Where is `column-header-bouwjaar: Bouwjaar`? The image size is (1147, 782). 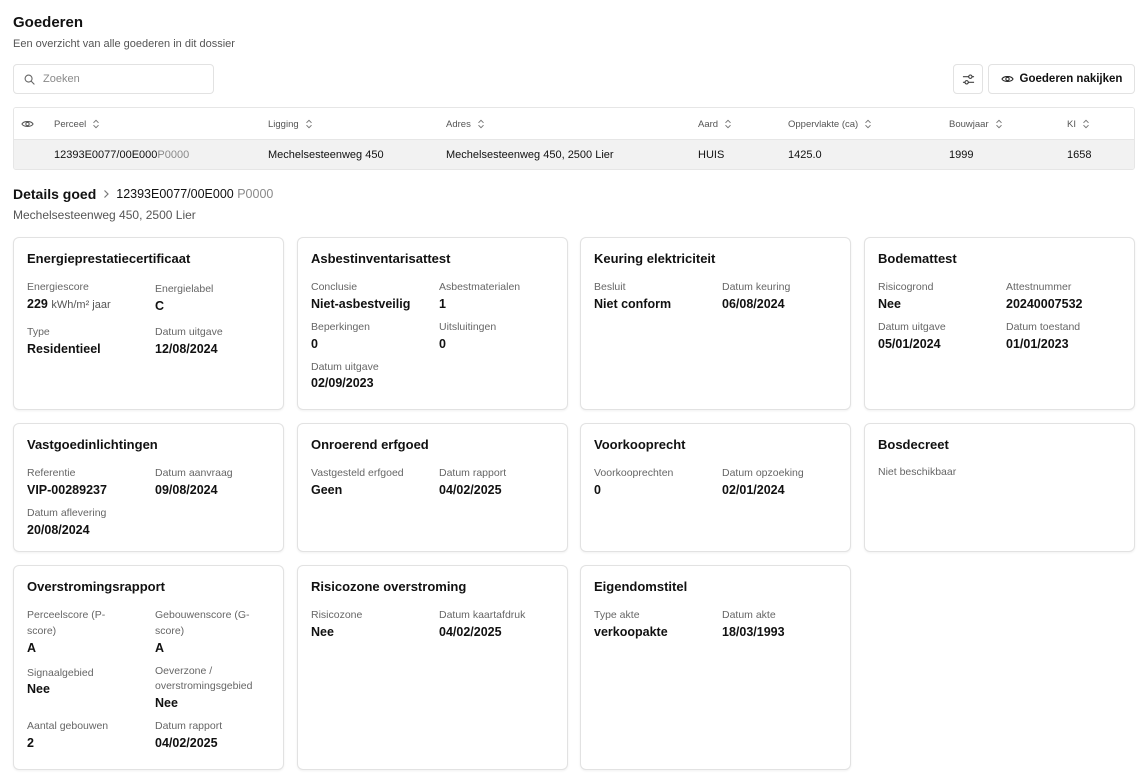
column-header-bouwjaar: Bouwjaar is located at coordinates (976, 124).